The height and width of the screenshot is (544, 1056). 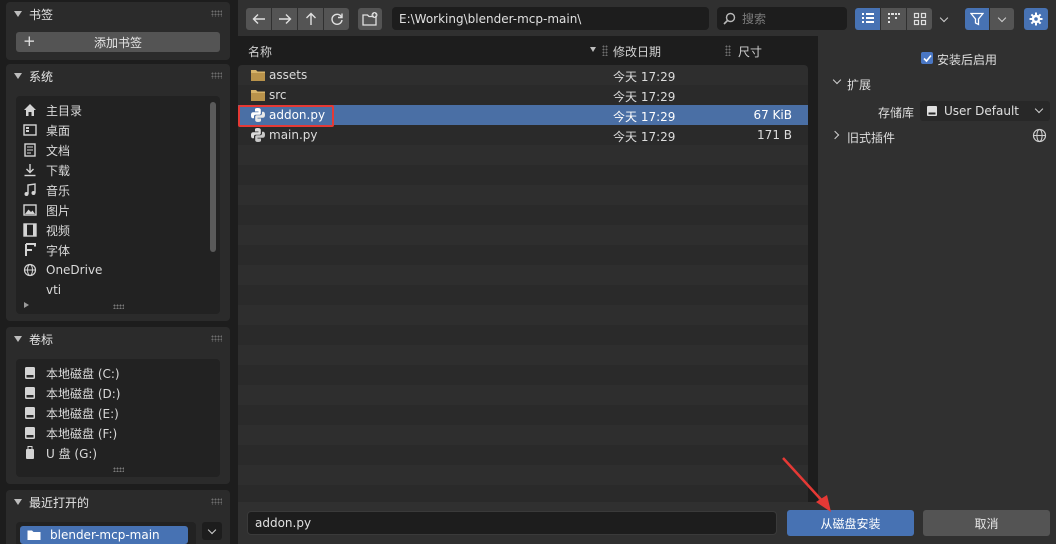 What do you see at coordinates (297, 115) in the screenshot?
I see `file-name: addon.py` at bounding box center [297, 115].